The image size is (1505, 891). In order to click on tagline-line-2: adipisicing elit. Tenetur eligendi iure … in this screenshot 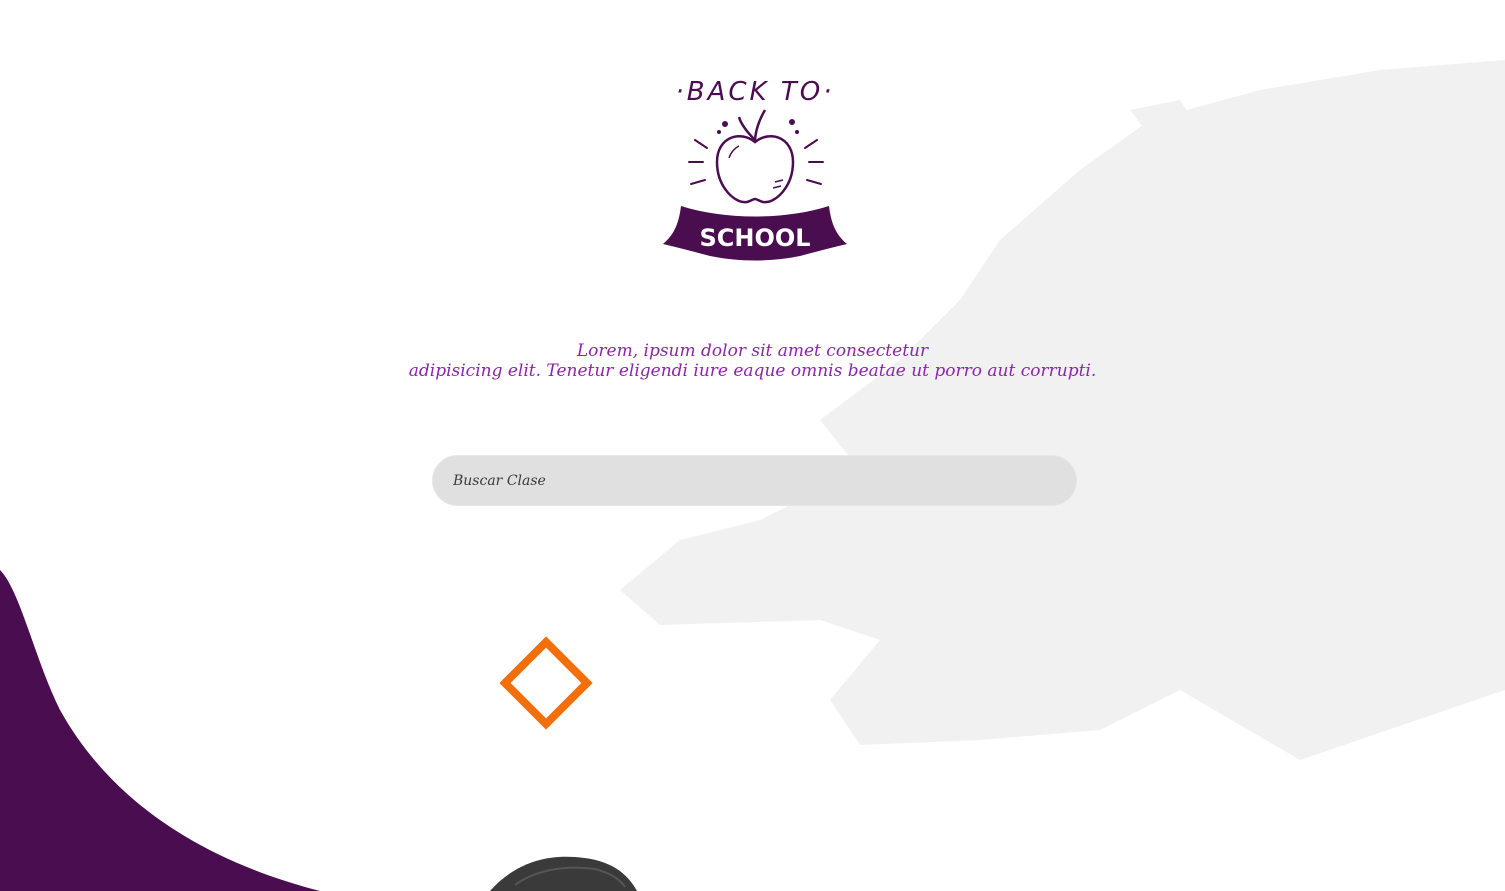, I will do `click(752, 371)`.